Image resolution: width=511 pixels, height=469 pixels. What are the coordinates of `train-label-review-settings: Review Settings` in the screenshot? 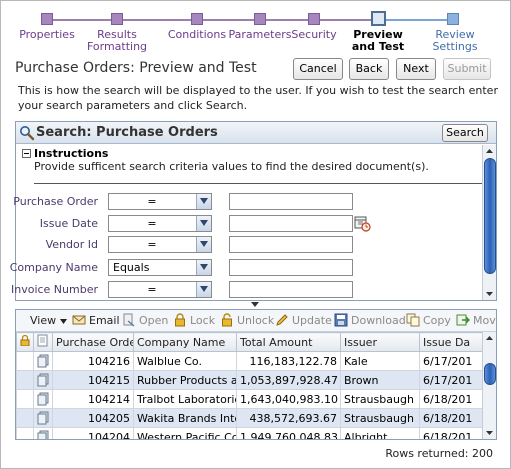 It's located at (455, 41).